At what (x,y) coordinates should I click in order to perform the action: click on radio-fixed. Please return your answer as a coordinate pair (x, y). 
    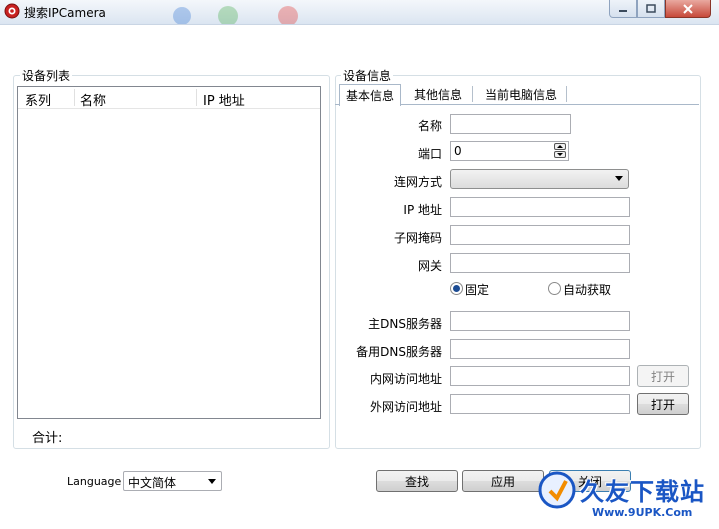
    Looking at the image, I should click on (456, 288).